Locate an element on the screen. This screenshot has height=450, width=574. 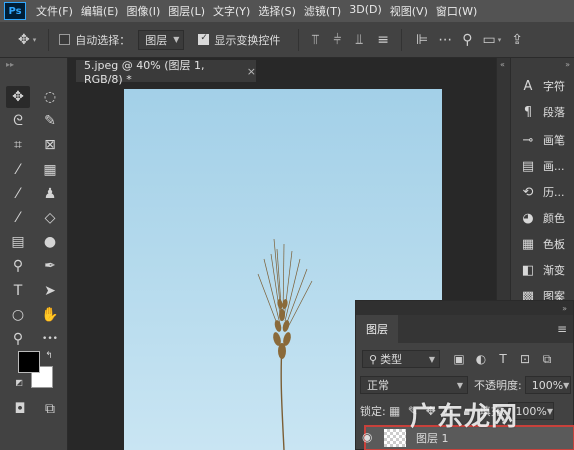
hand-tool-icon: ✋ is located at coordinates (50, 315).